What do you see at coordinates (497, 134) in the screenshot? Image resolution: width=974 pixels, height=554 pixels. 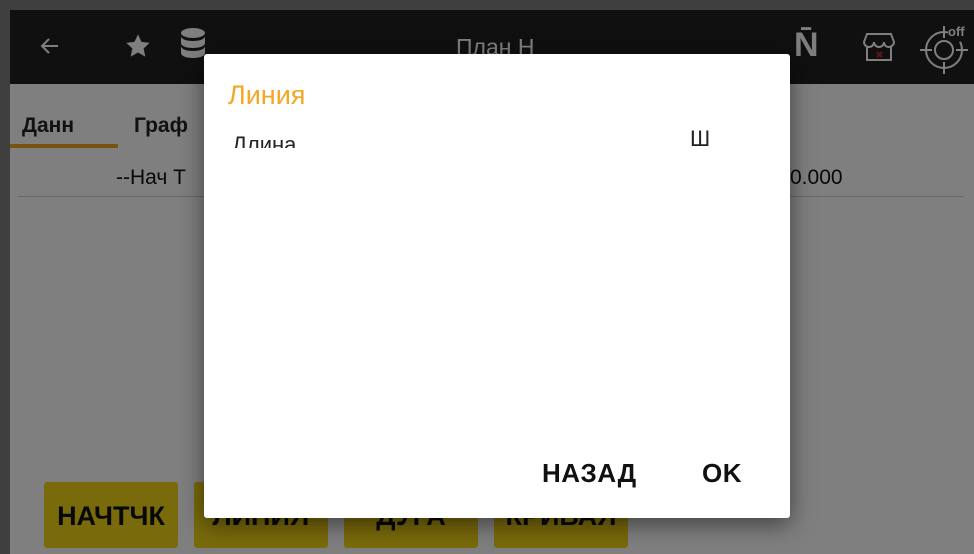 I see `dialog-list: Длина Ш` at bounding box center [497, 134].